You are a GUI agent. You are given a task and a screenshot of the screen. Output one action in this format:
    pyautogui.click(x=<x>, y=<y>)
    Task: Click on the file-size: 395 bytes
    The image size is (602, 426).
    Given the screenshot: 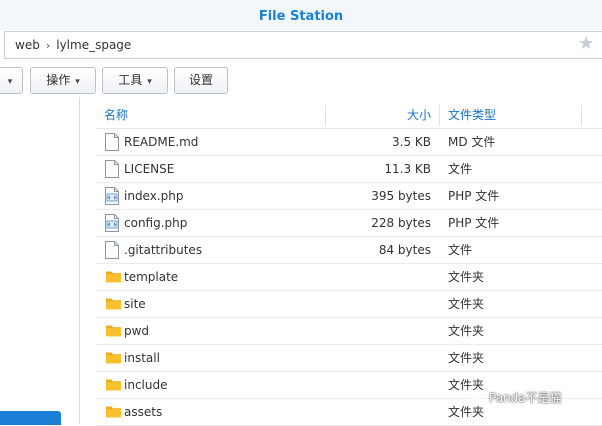 What is the action you would take?
    pyautogui.click(x=401, y=196)
    